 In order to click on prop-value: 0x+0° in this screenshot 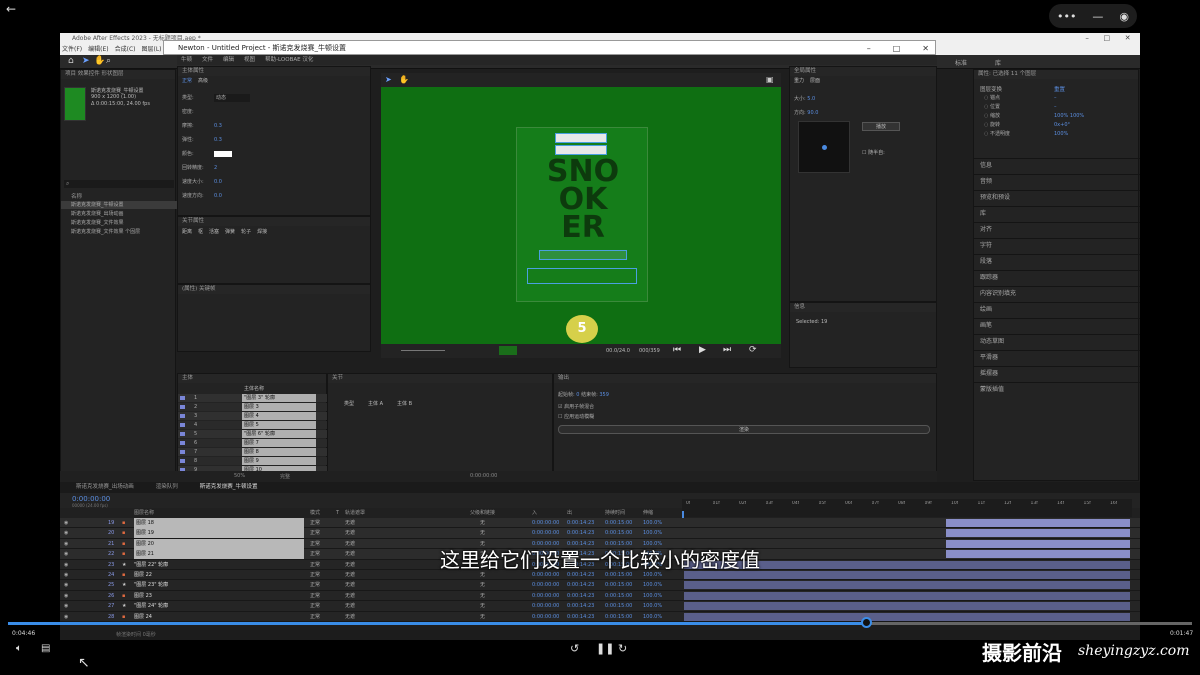, I will do `click(1062, 125)`.